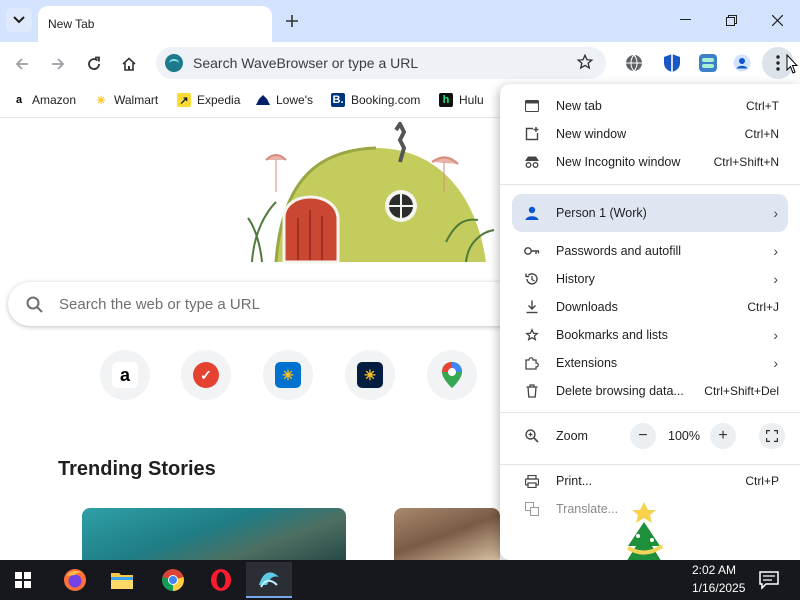 This screenshot has height=600, width=800. I want to click on close-window-button, so click(777, 20).